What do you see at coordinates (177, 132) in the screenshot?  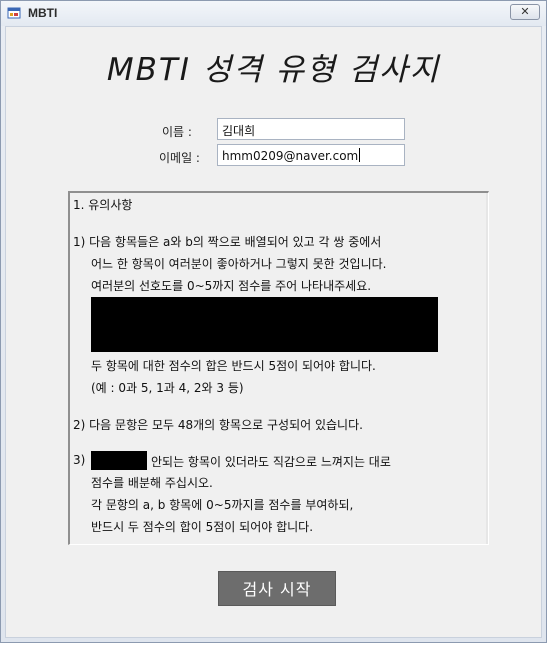 I see `name-label: 이름 :` at bounding box center [177, 132].